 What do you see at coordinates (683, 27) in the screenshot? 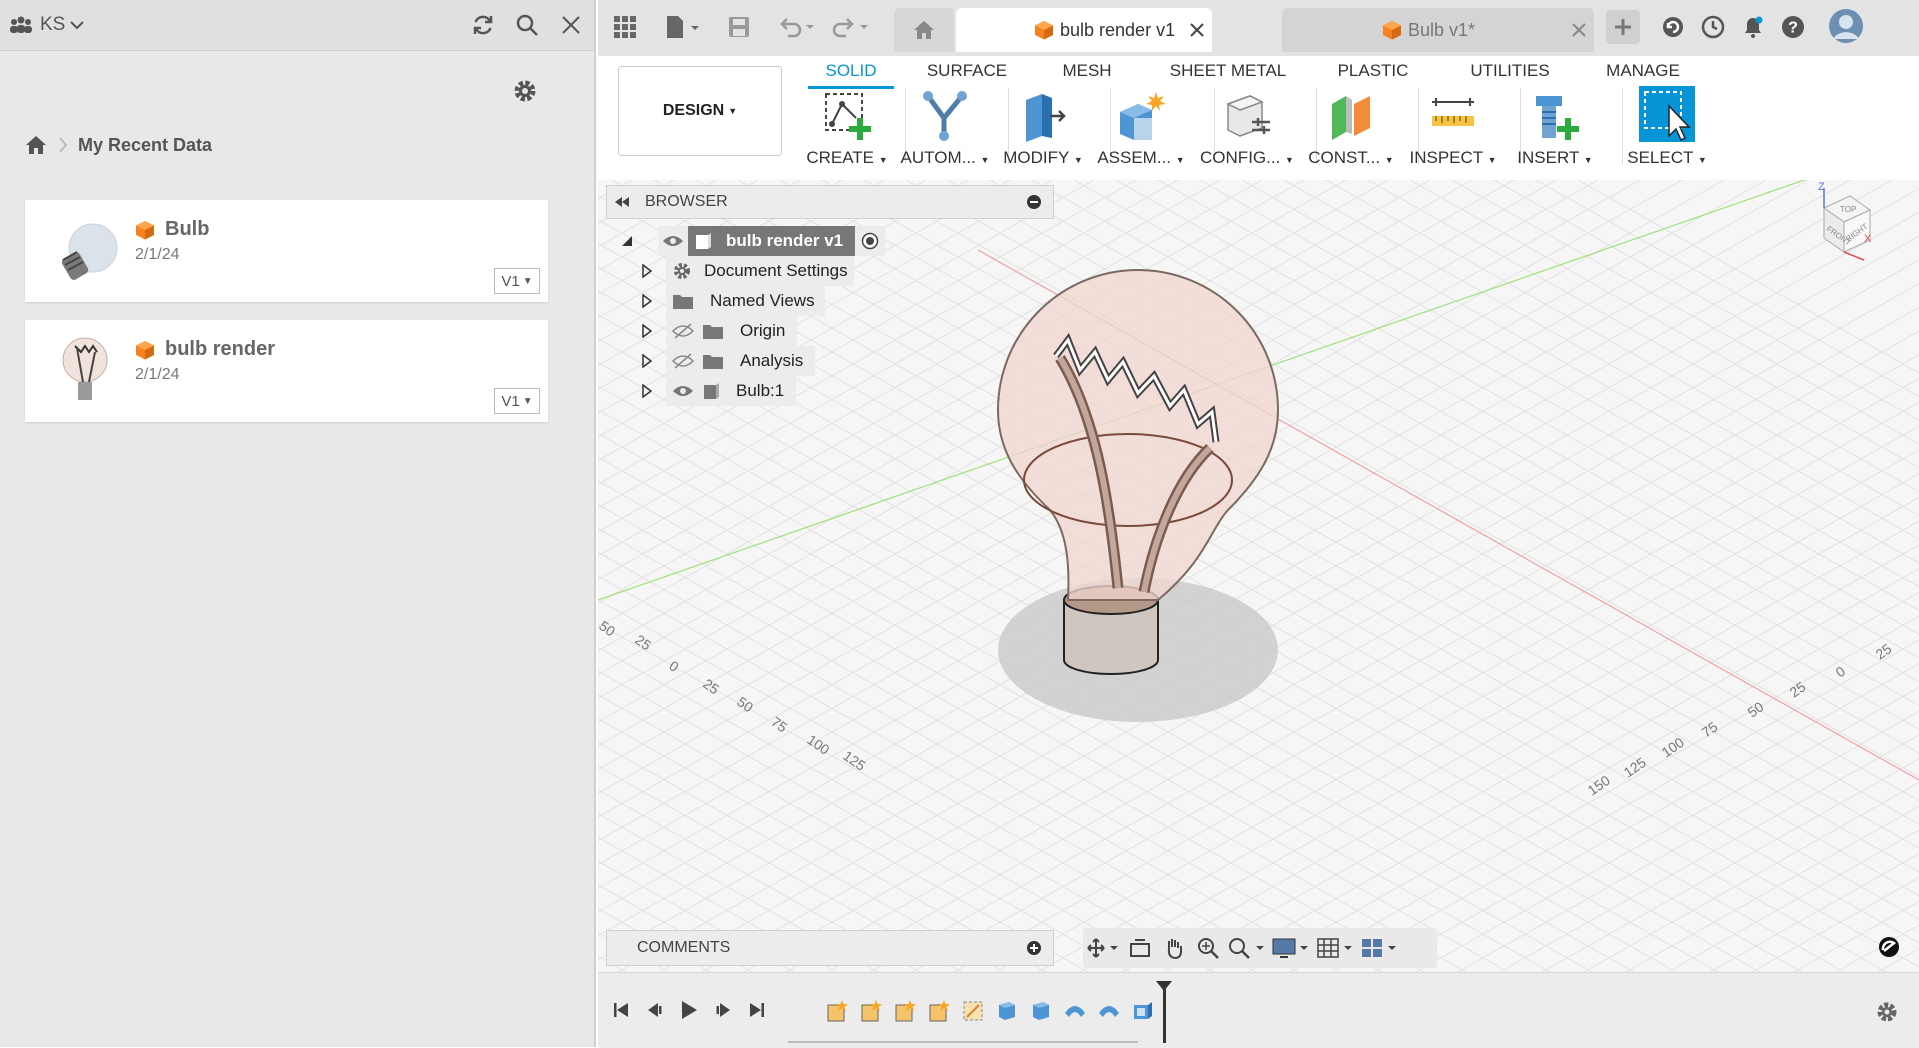
I see `file-menu-icon` at bounding box center [683, 27].